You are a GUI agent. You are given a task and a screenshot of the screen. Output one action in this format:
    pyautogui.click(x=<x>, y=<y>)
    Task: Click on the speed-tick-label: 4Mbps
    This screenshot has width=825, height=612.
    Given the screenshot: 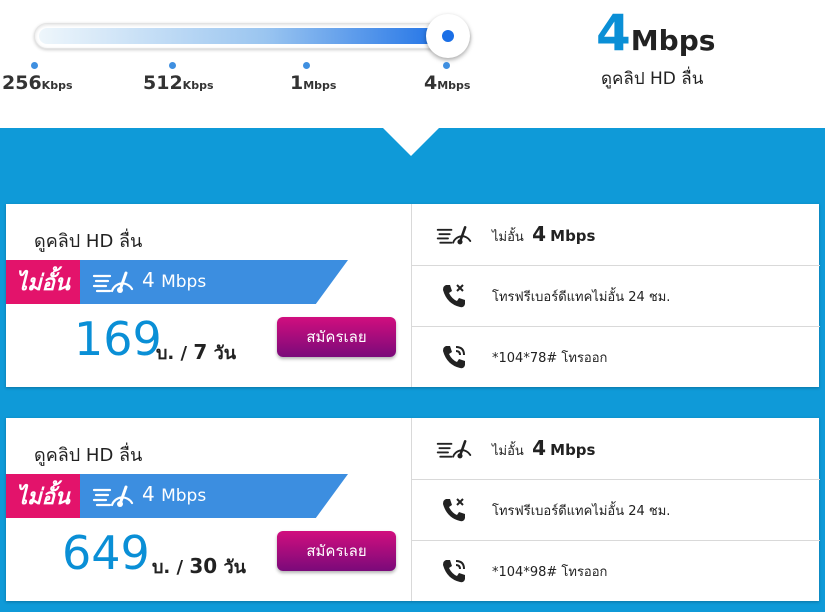 What is the action you would take?
    pyautogui.click(x=447, y=83)
    